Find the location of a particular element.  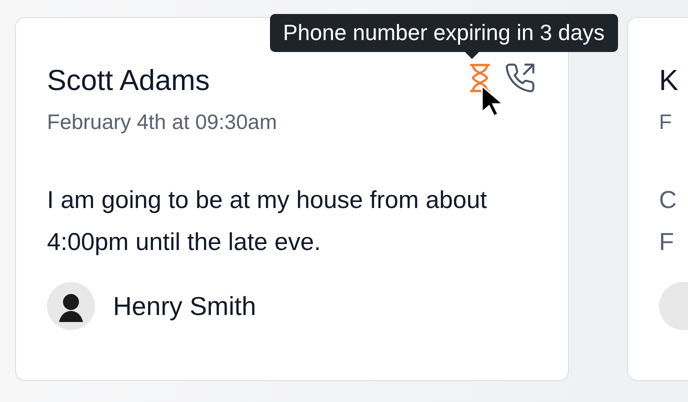

message-text: F is located at coordinates (667, 243).